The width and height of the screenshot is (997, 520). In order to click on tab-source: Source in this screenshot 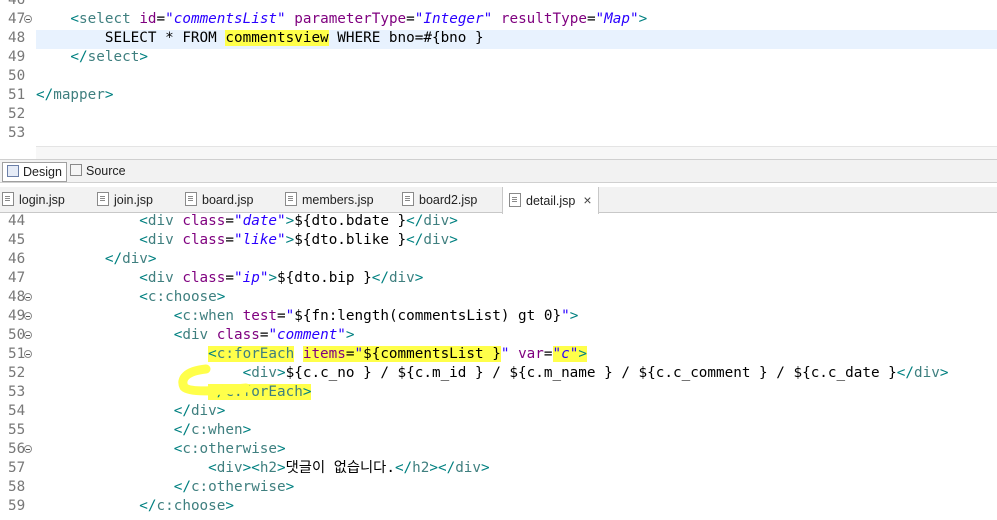, I will do `click(98, 171)`.